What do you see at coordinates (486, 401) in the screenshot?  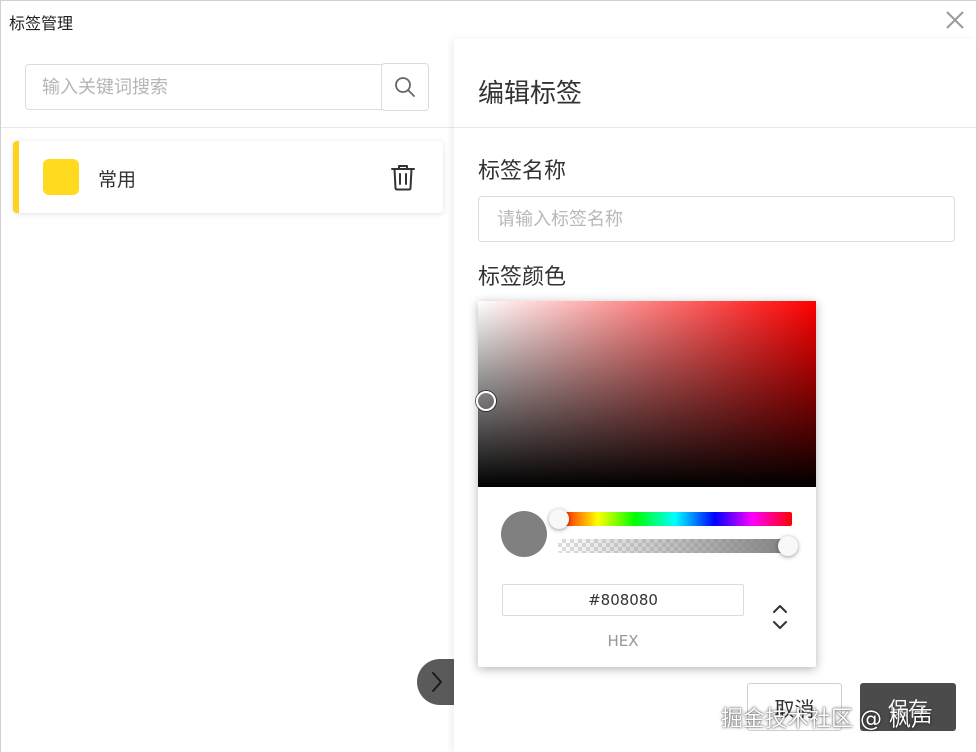 I see `saturation-pointer` at bounding box center [486, 401].